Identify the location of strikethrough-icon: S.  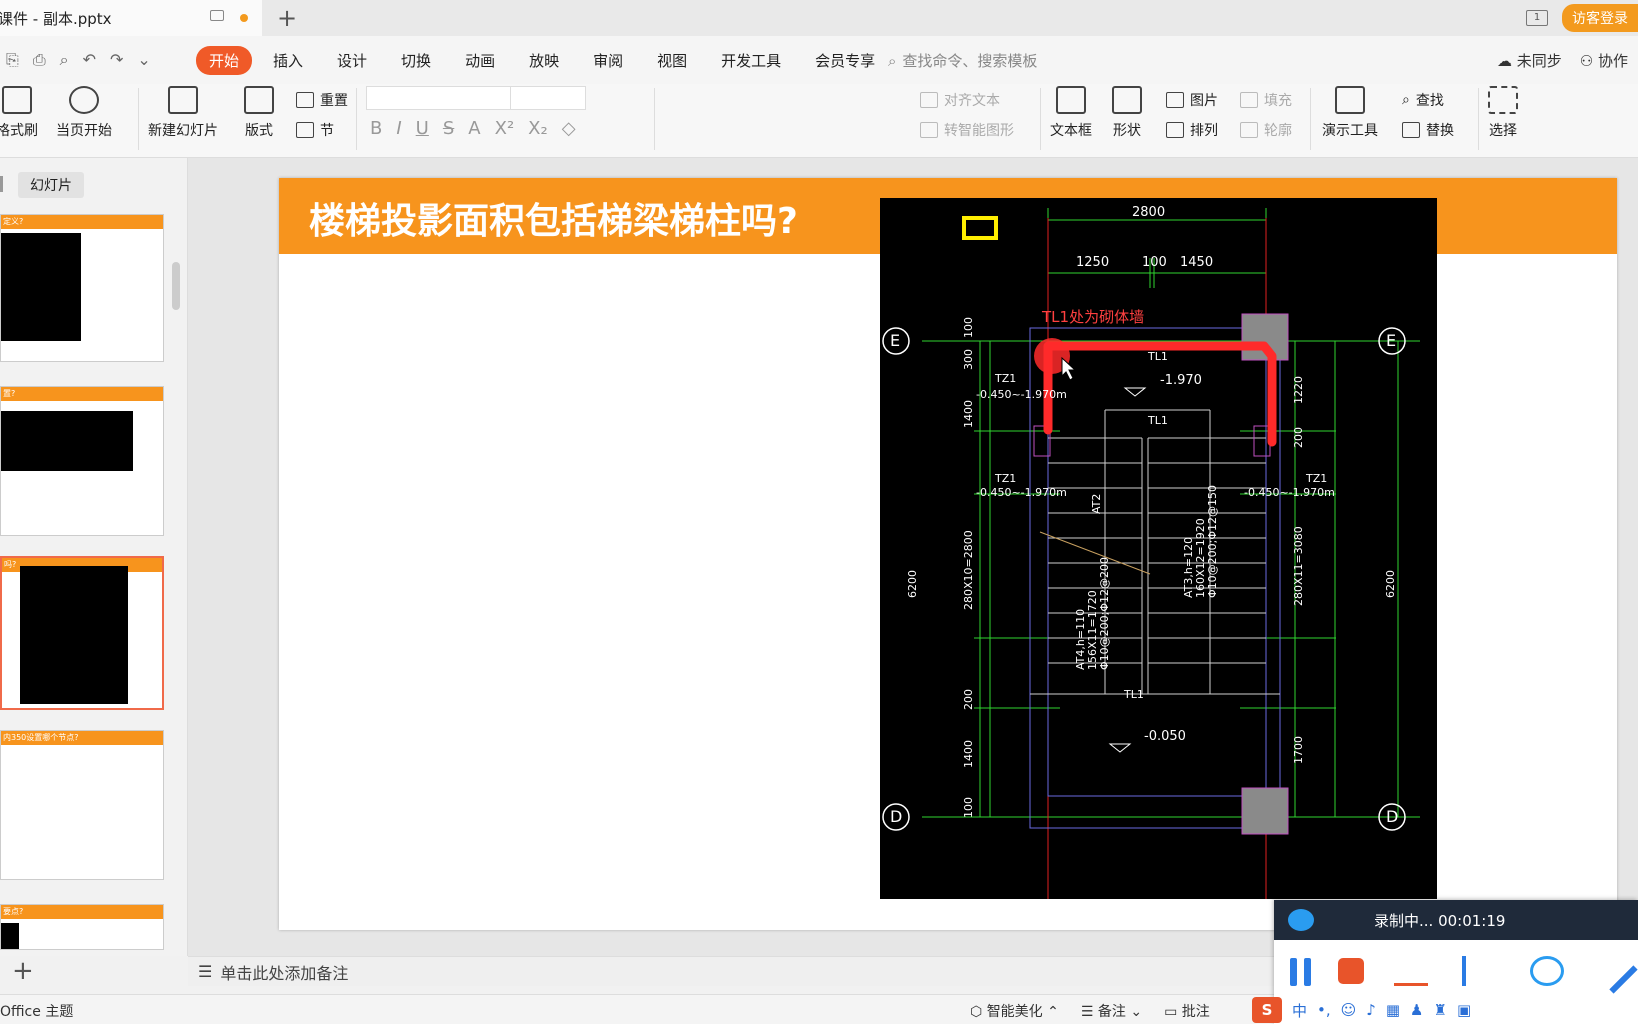
(448, 128).